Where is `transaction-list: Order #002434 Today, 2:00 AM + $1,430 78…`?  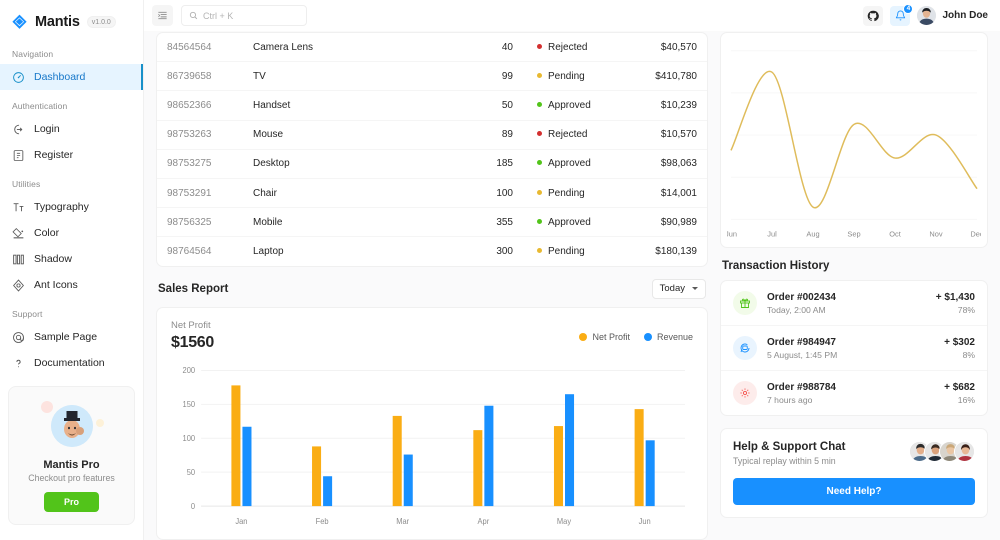 transaction-list: Order #002434 Today, 2:00 AM + $1,430 78… is located at coordinates (854, 348).